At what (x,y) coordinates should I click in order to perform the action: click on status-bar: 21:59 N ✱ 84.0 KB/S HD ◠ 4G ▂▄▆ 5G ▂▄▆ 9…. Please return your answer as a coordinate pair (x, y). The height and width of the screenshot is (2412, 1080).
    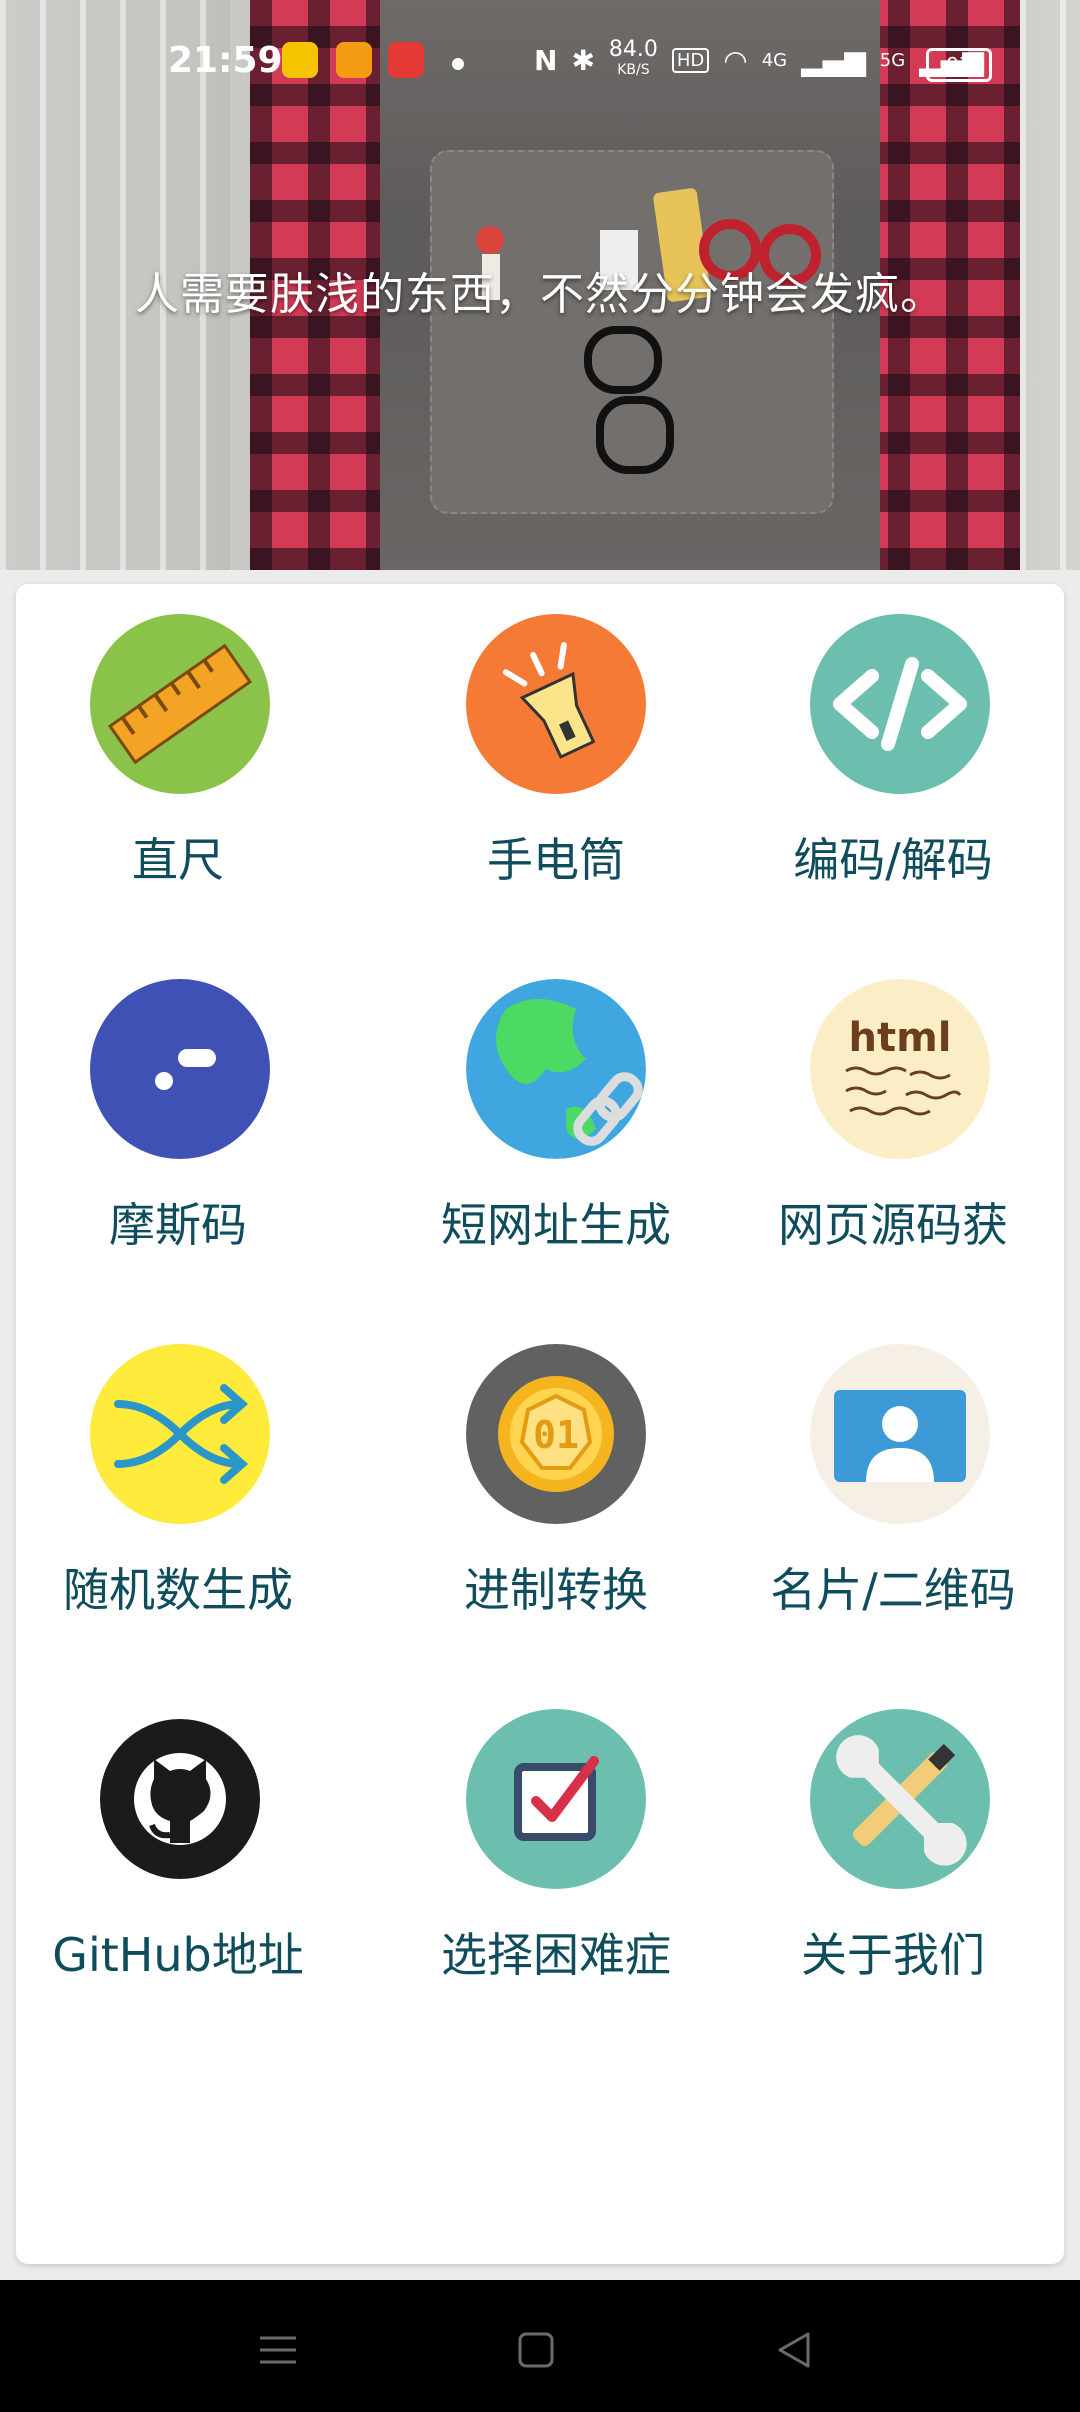
    Looking at the image, I should click on (540, 62).